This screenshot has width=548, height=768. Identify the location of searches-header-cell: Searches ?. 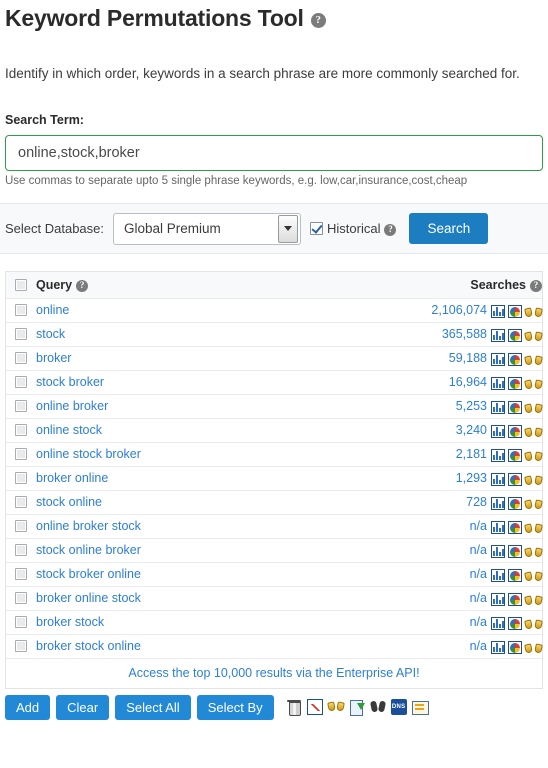
(412, 285).